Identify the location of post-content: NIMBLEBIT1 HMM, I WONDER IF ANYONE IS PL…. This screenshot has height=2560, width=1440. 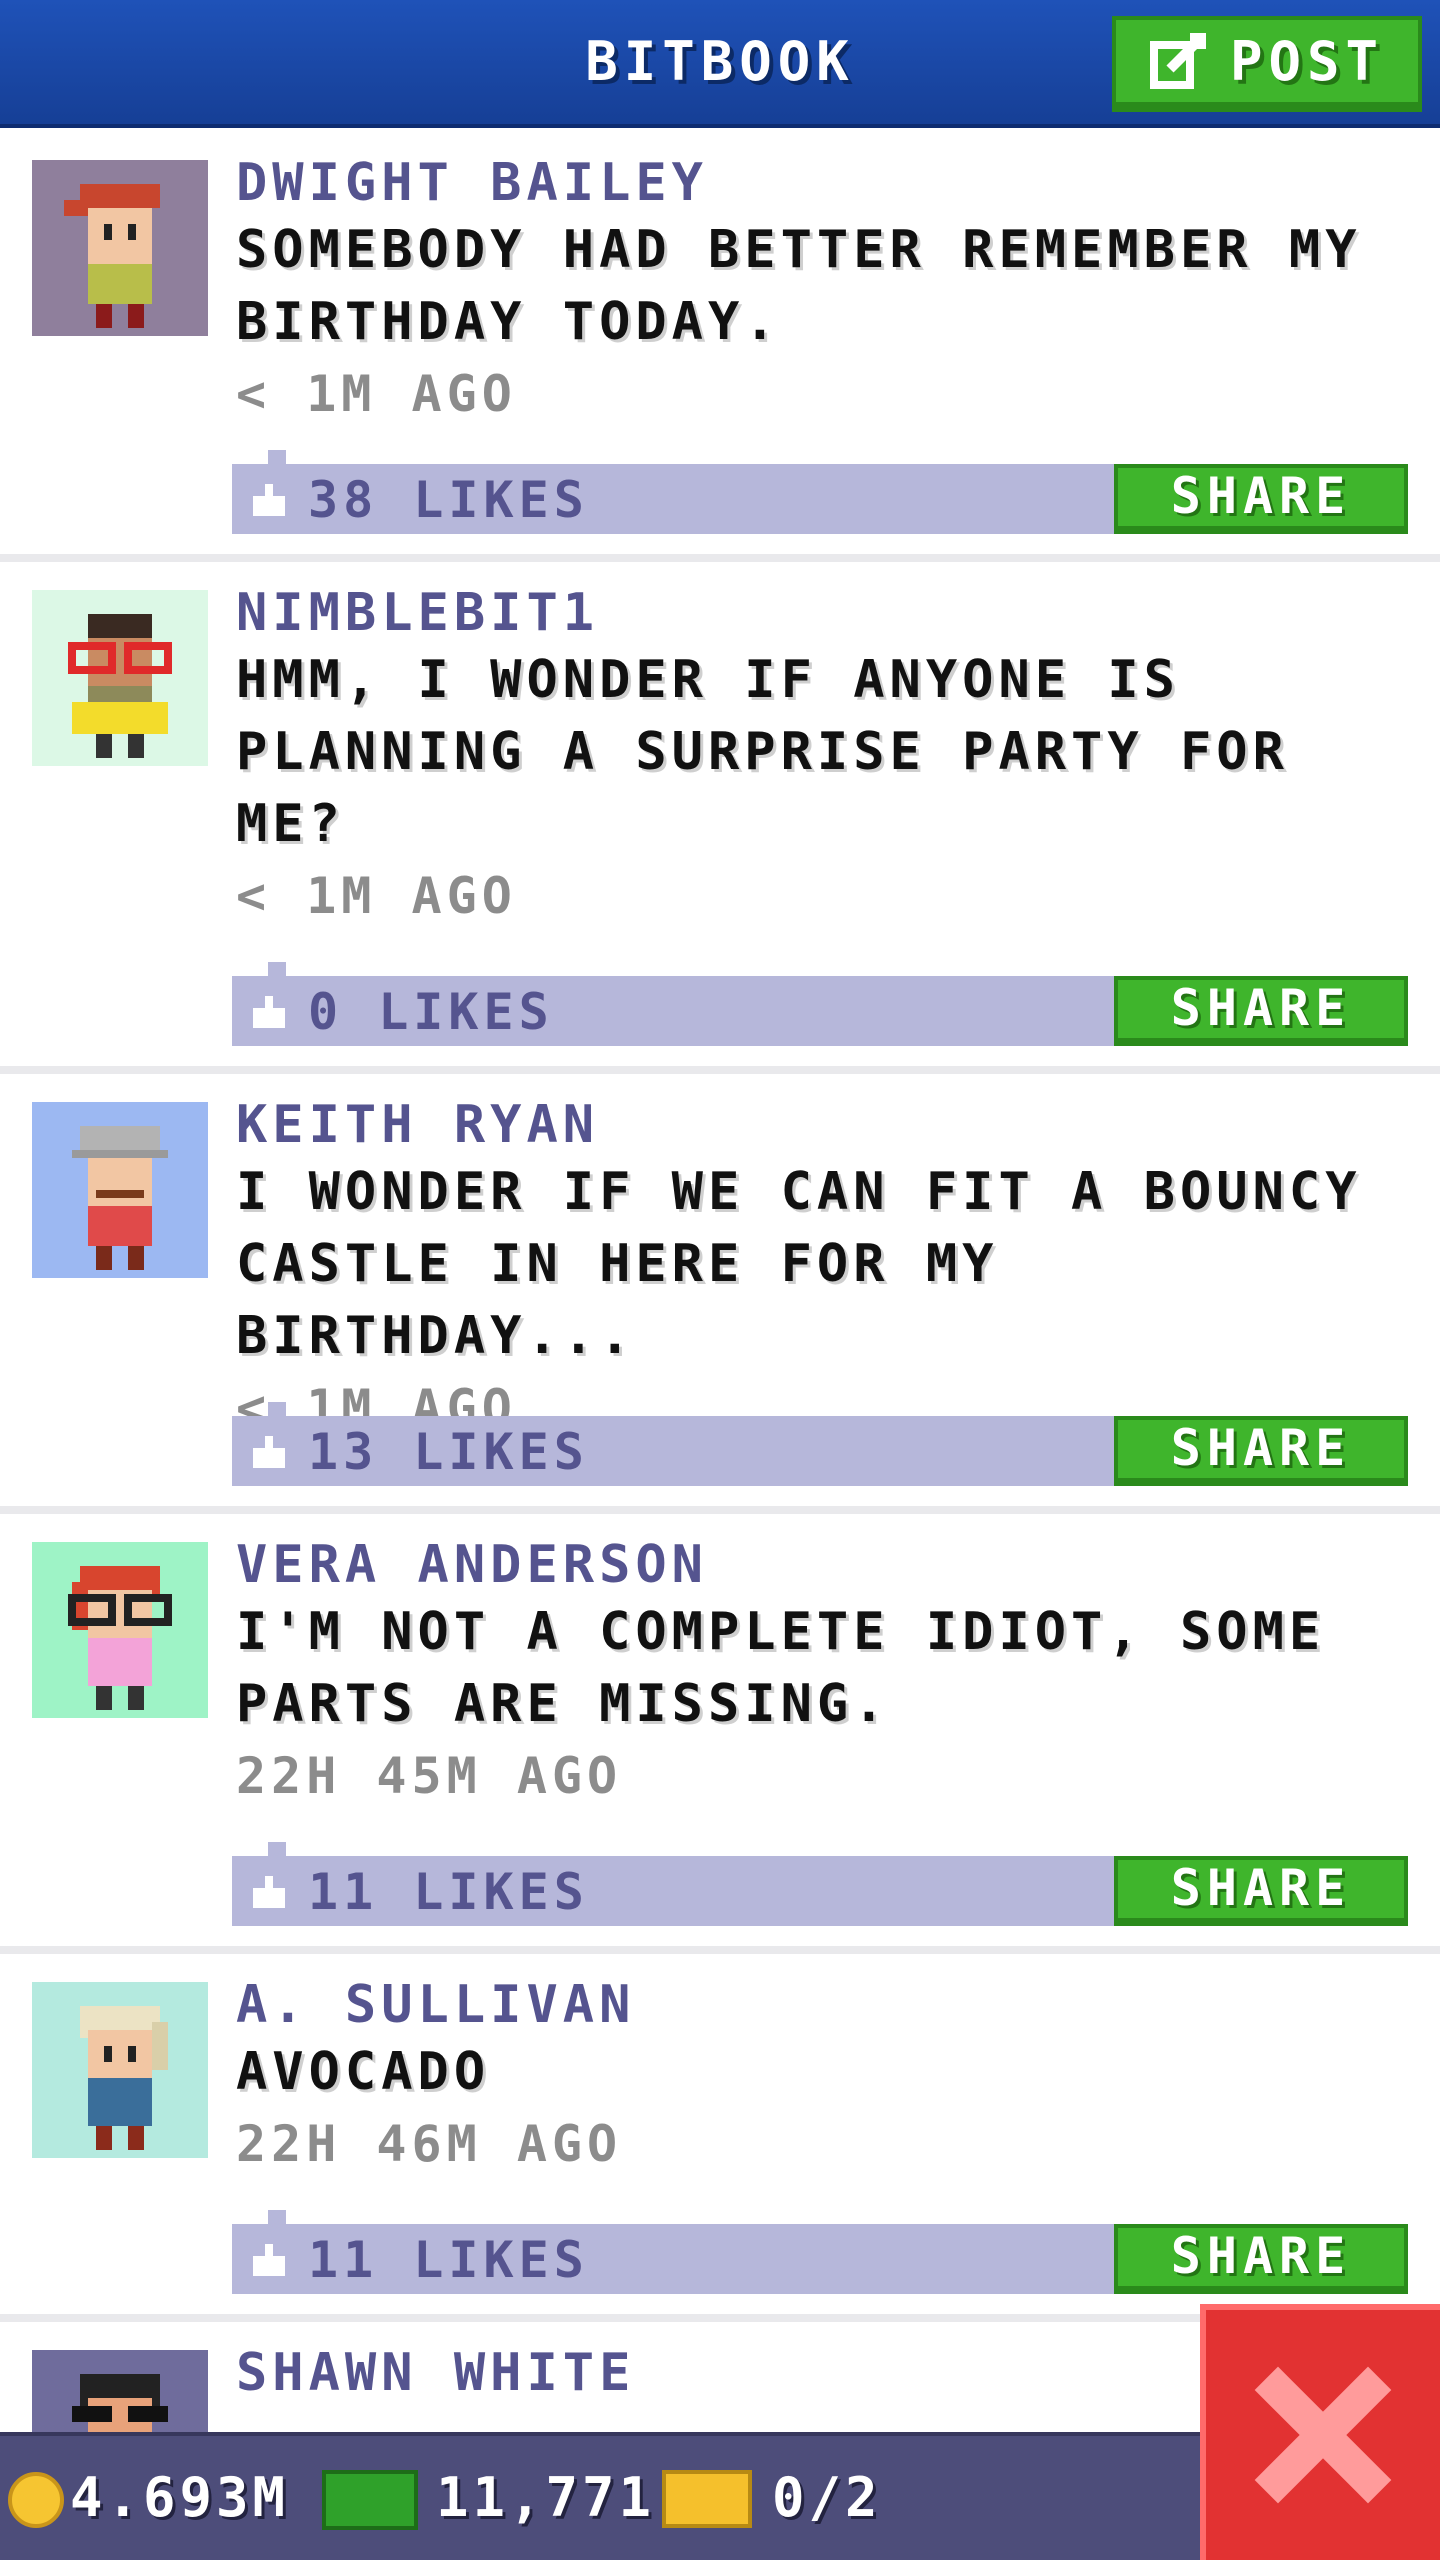
(826, 757).